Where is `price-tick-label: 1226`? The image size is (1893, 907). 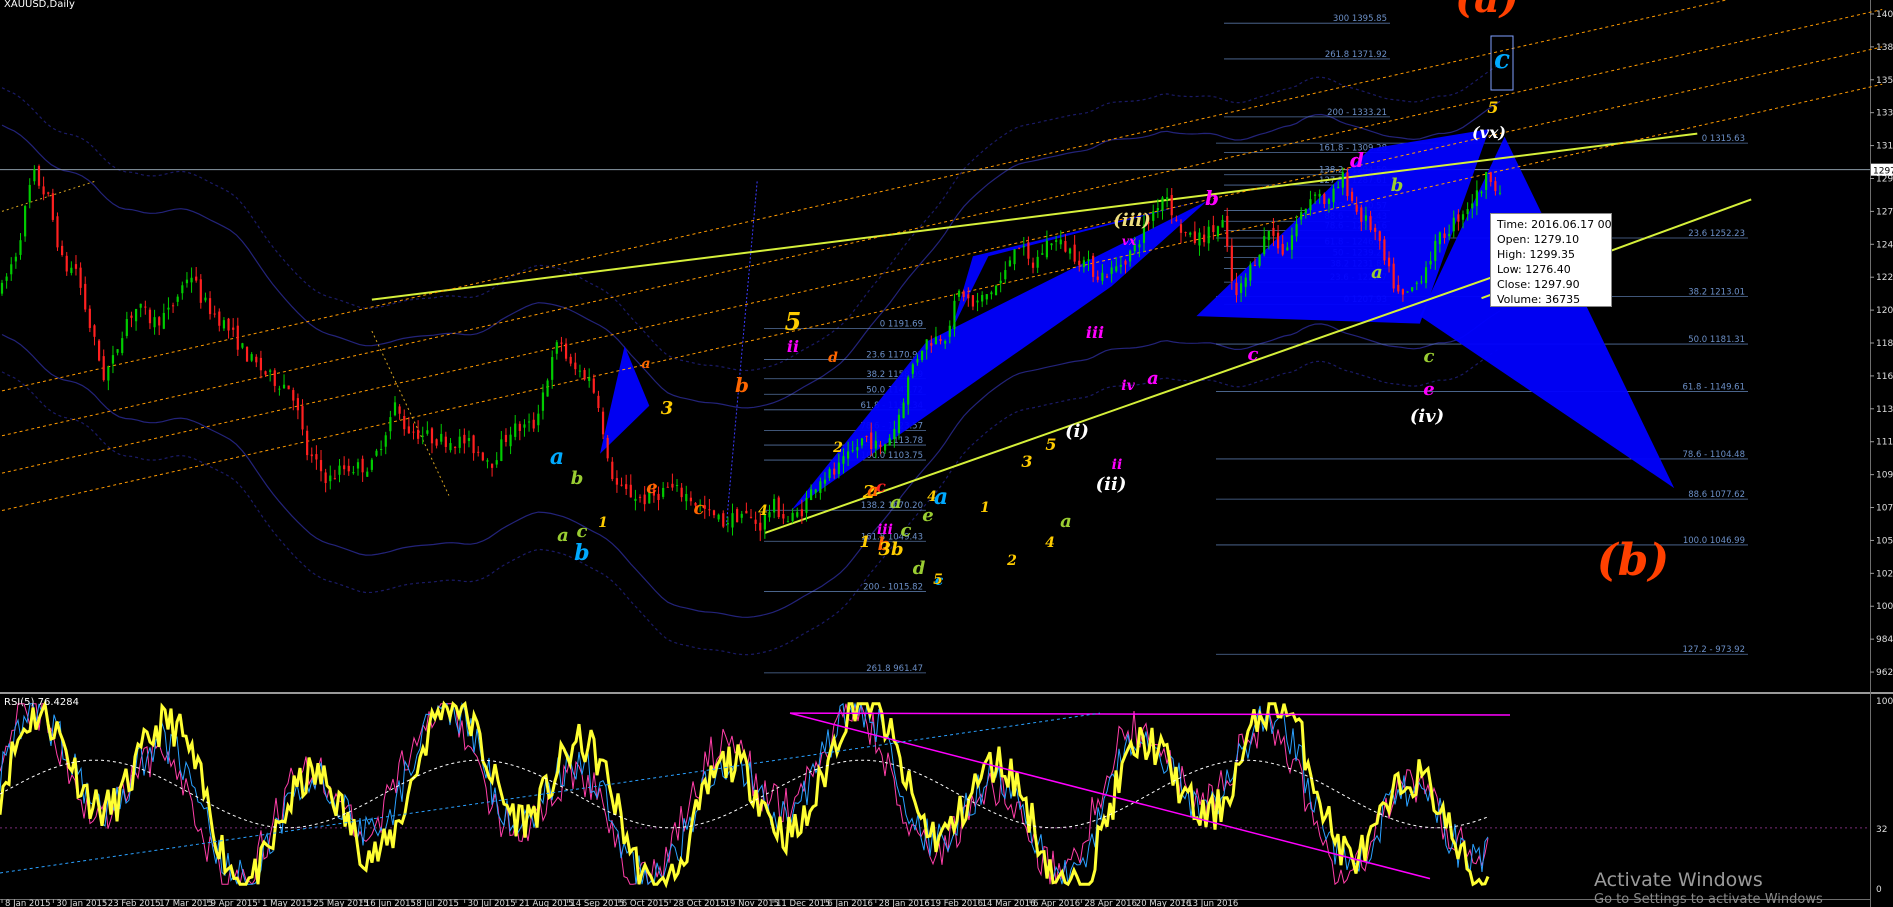 price-tick-label: 1226 is located at coordinates (1884, 278).